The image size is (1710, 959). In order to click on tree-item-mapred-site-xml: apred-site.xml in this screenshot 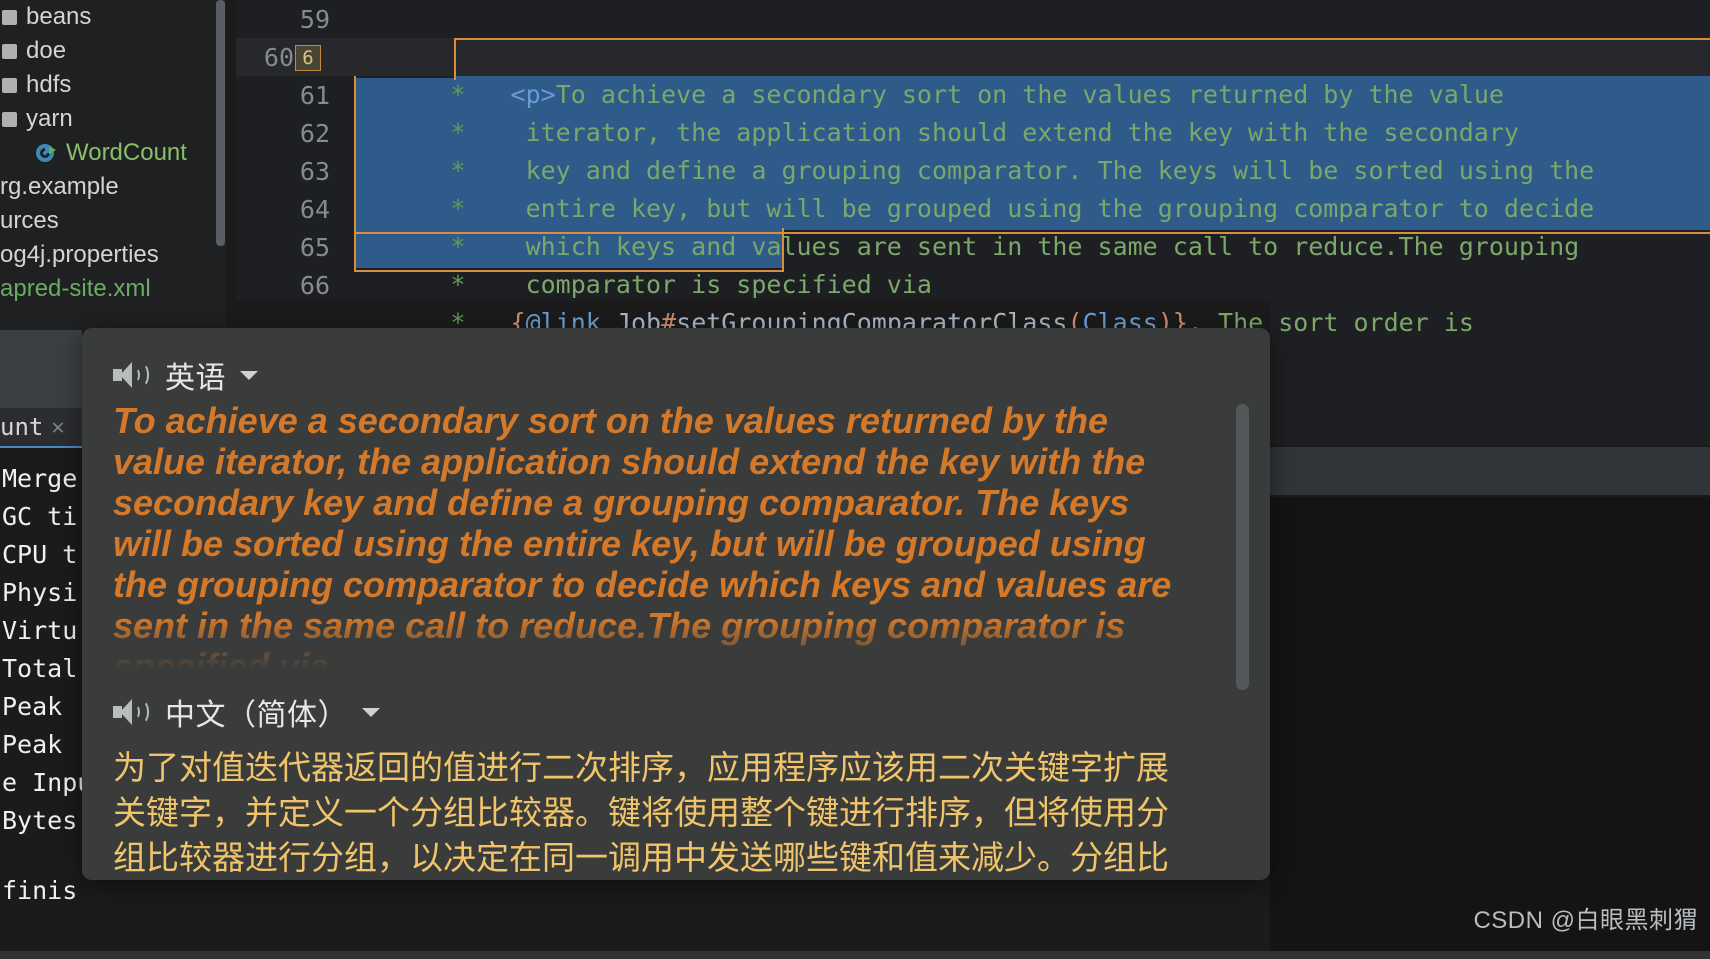, I will do `click(113, 289)`.